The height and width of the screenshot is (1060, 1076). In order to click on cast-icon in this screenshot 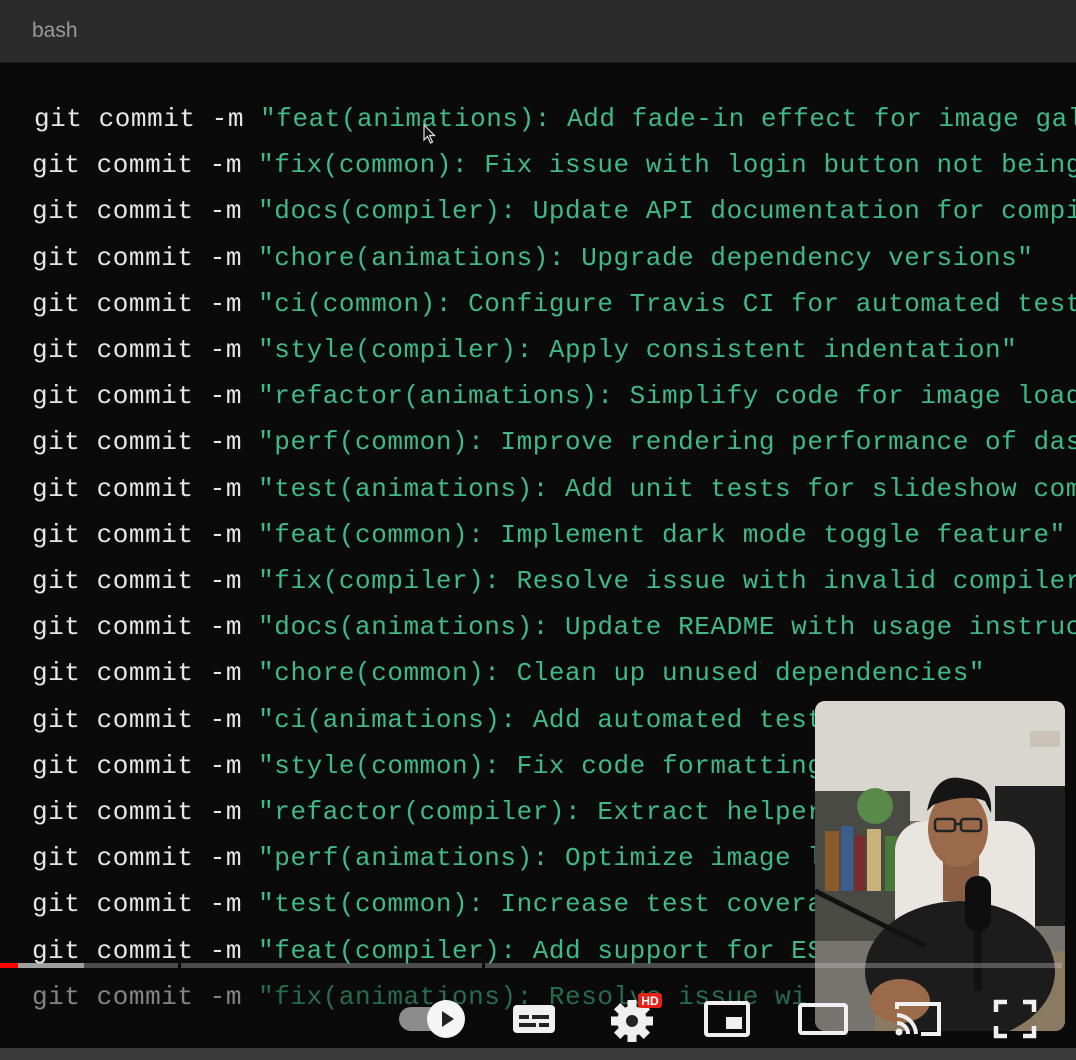, I will do `click(918, 1019)`.